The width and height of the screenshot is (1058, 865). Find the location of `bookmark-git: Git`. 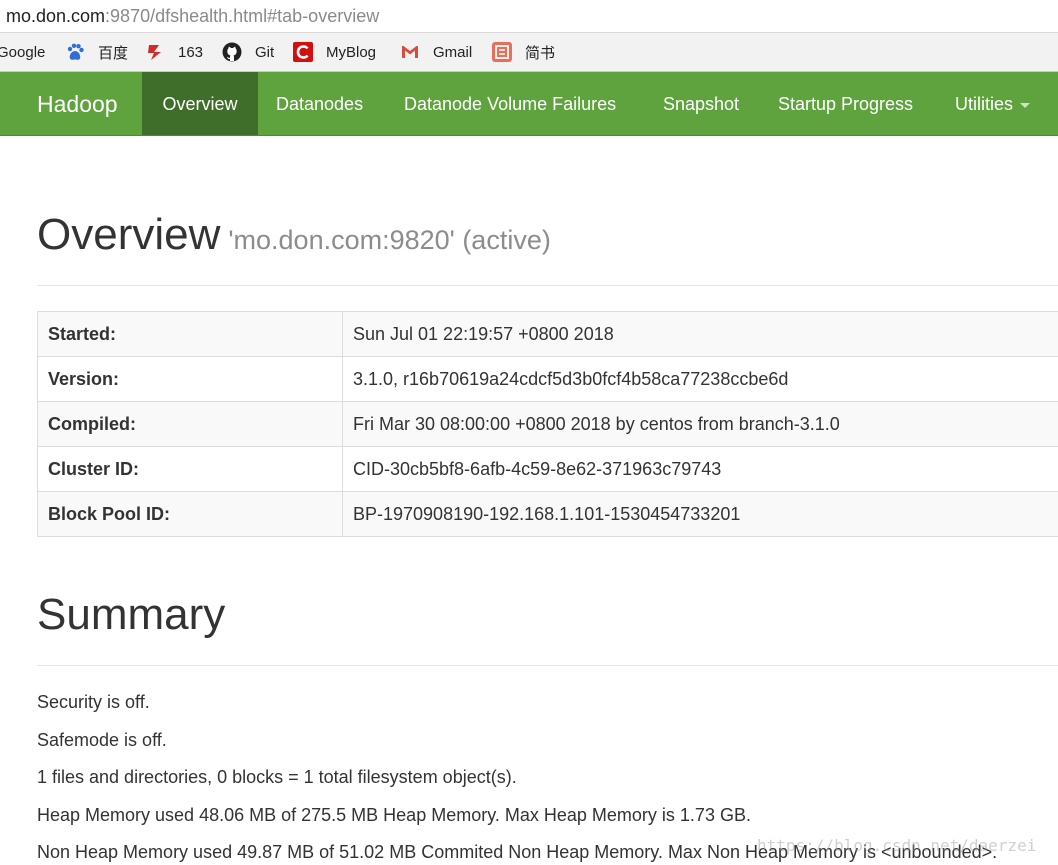

bookmark-git: Git is located at coordinates (248, 52).